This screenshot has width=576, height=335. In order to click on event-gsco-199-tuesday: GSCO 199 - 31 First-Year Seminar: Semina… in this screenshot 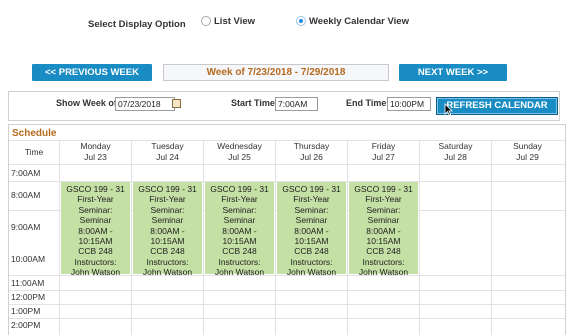, I will do `click(167, 230)`.